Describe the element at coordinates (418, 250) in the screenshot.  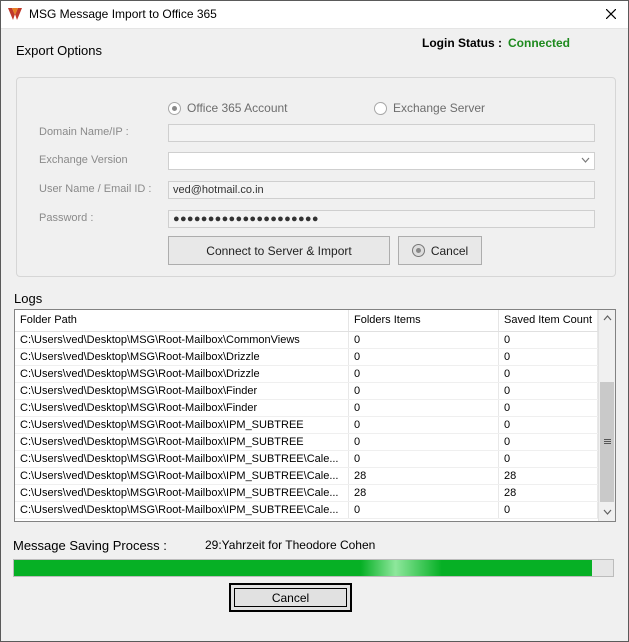
I see `cancel-icon` at that location.